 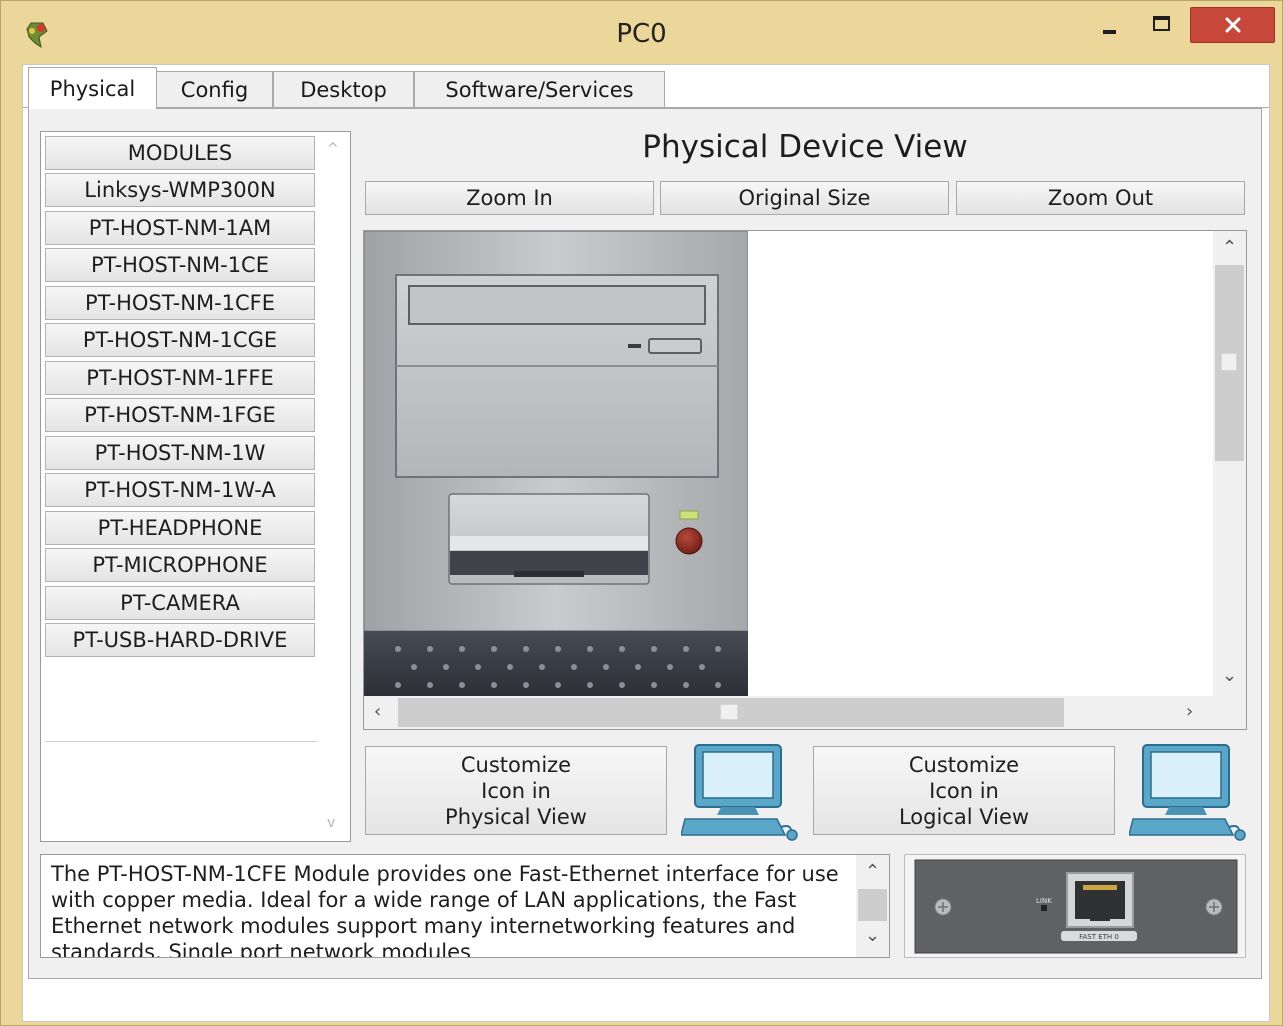 I want to click on tab-config: Config, so click(x=214, y=89).